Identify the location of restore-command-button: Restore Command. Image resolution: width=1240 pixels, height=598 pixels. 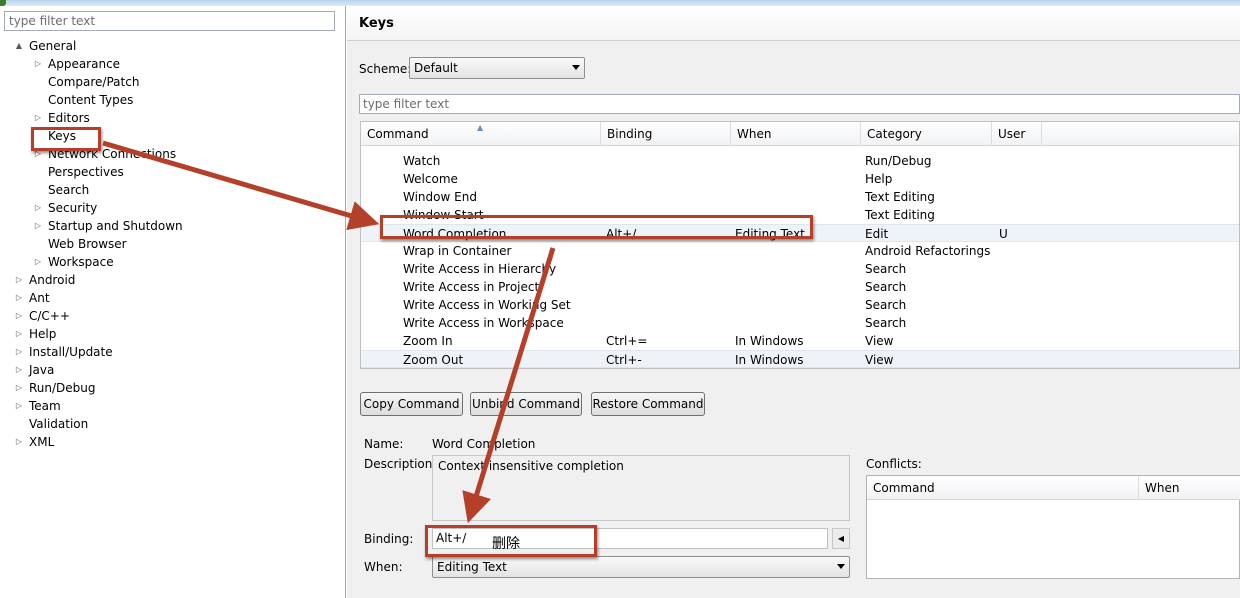
(648, 404).